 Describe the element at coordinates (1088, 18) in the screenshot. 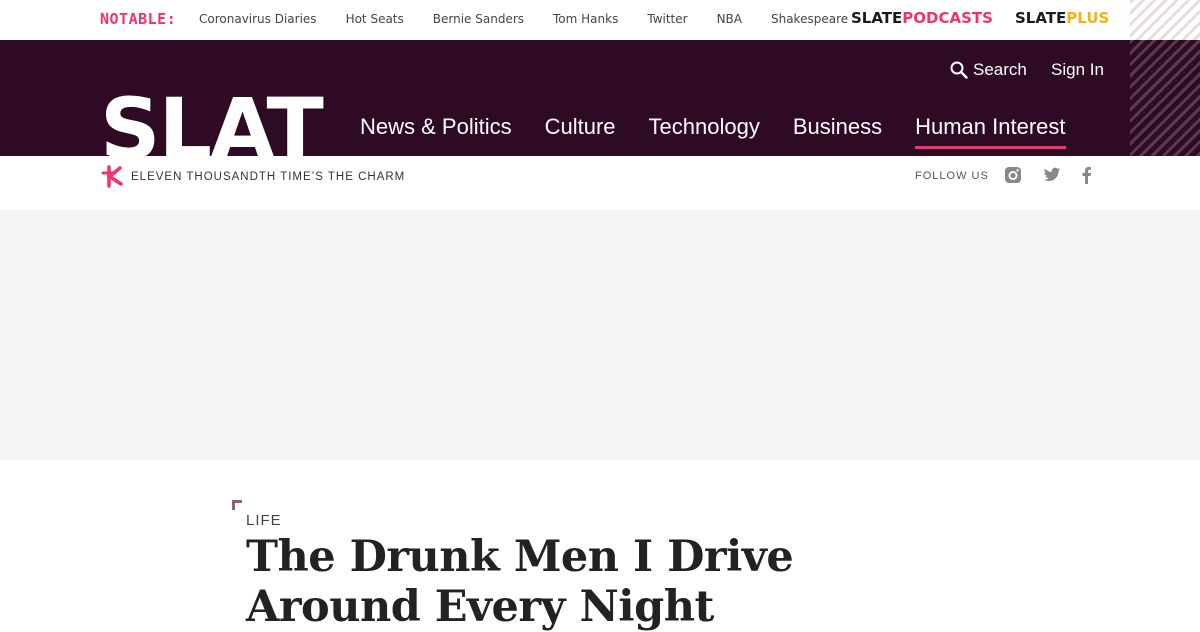

I see `slate-plus-suffix: PLUS` at that location.